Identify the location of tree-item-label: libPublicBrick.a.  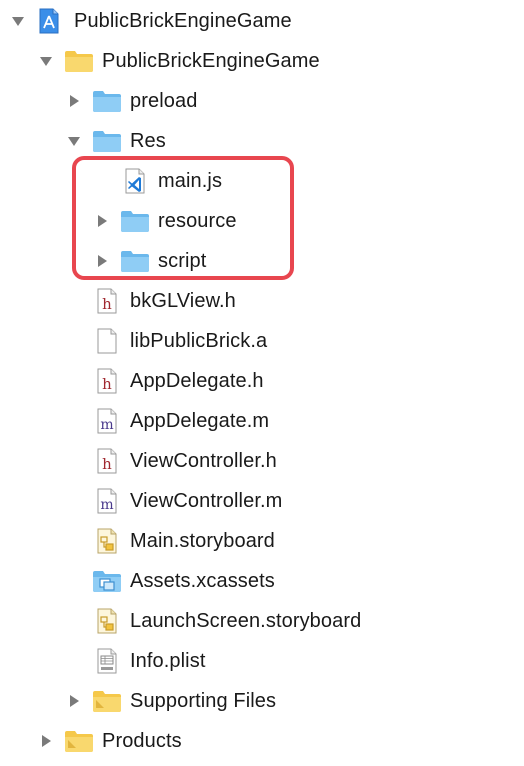
(199, 341).